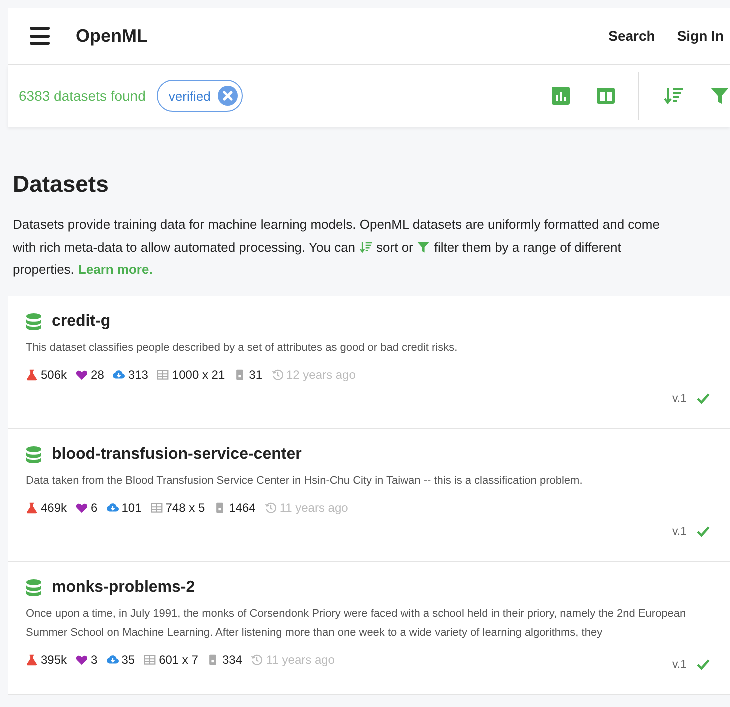 The width and height of the screenshot is (730, 707). I want to click on chart-icon, so click(561, 96).